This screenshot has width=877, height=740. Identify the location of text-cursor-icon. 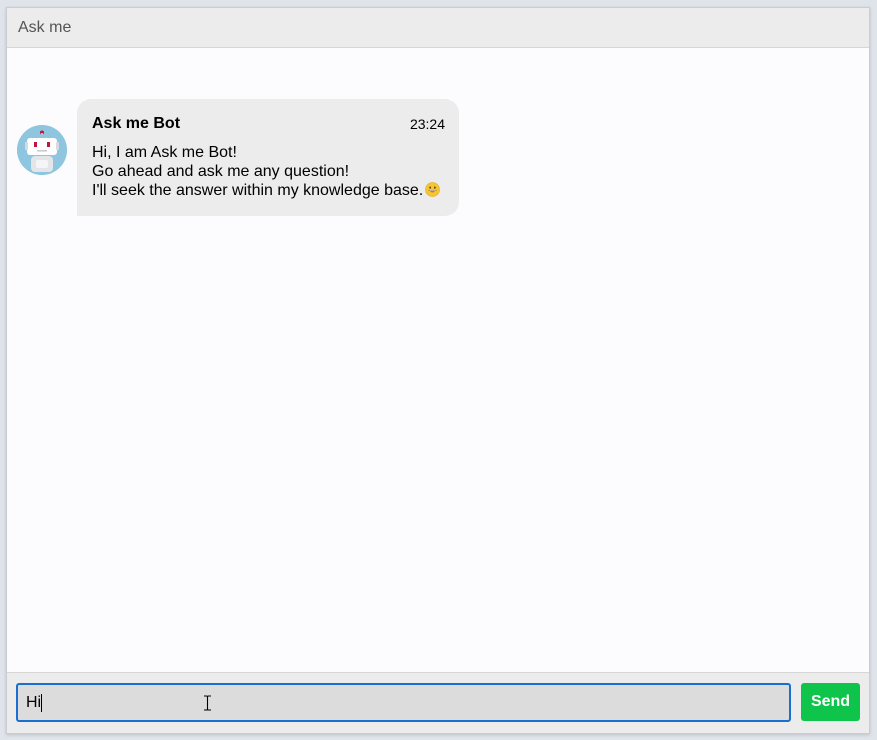
(207, 703).